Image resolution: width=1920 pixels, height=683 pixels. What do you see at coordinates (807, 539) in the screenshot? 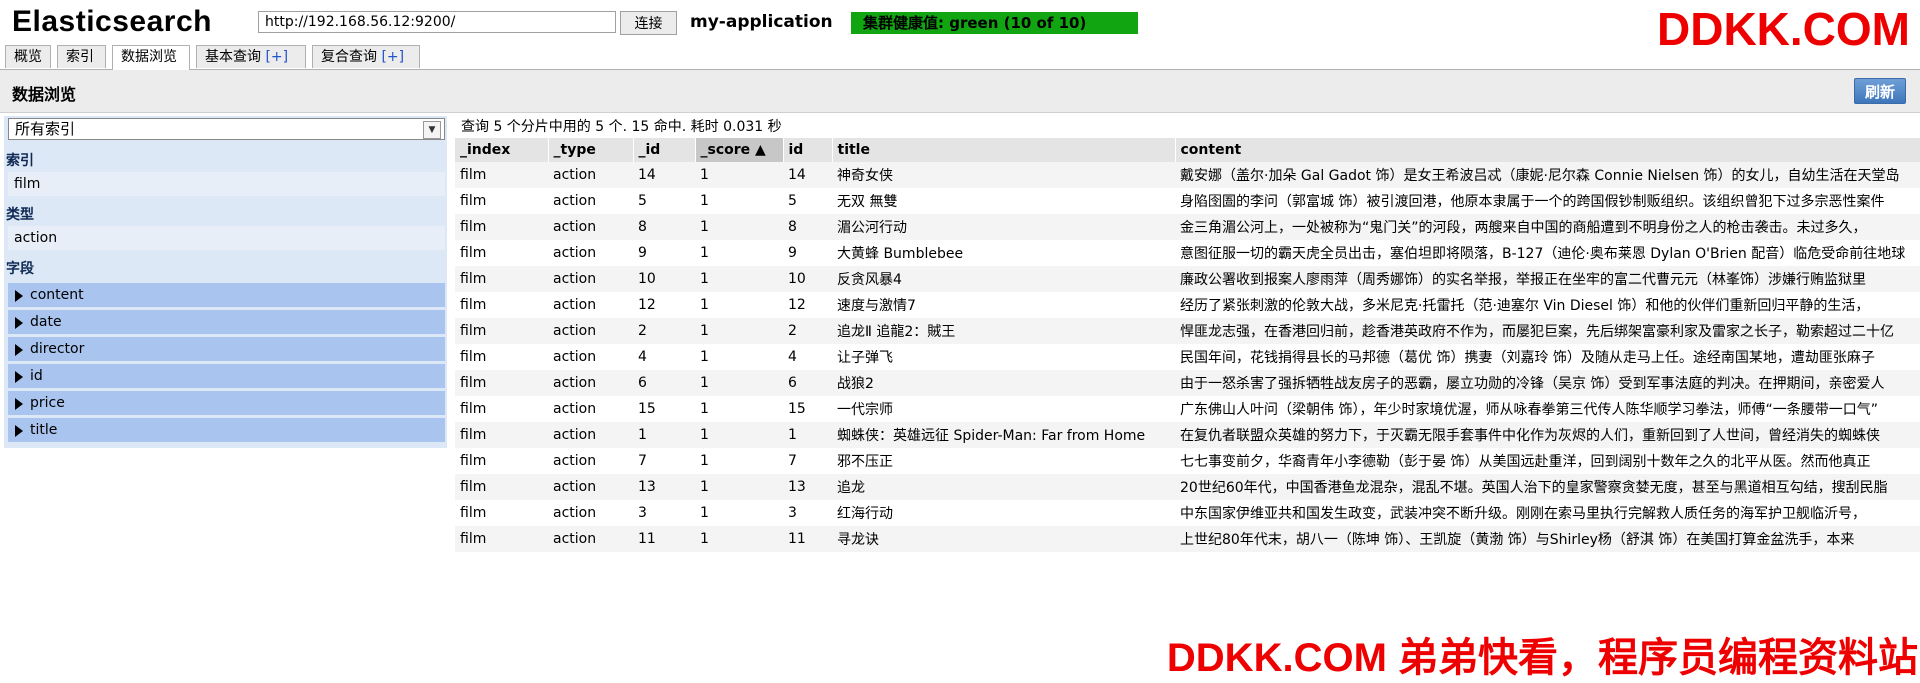
I see `table-cell: 11` at bounding box center [807, 539].